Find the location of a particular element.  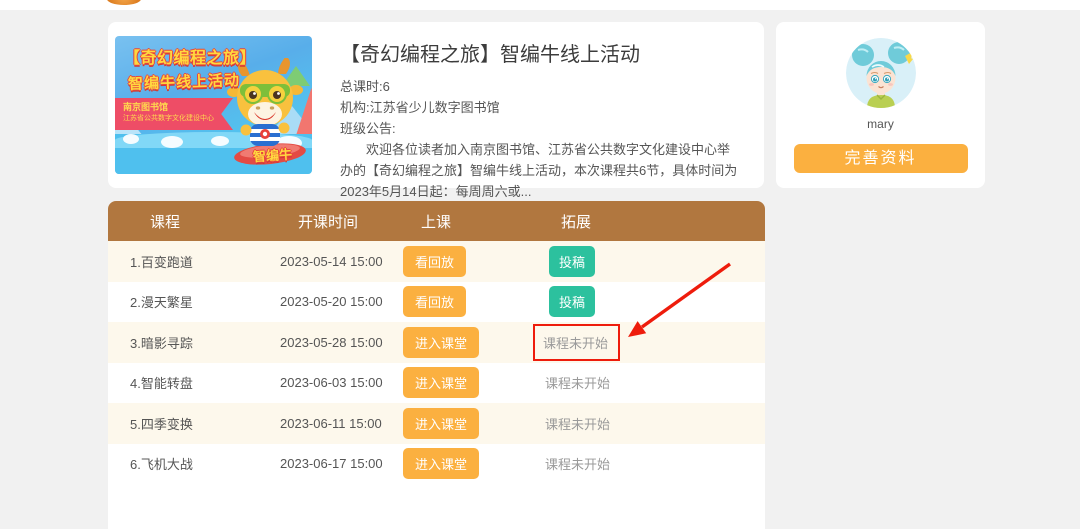

banner-title-line1: 【奇幻编程之旅】 is located at coordinates (190, 58).